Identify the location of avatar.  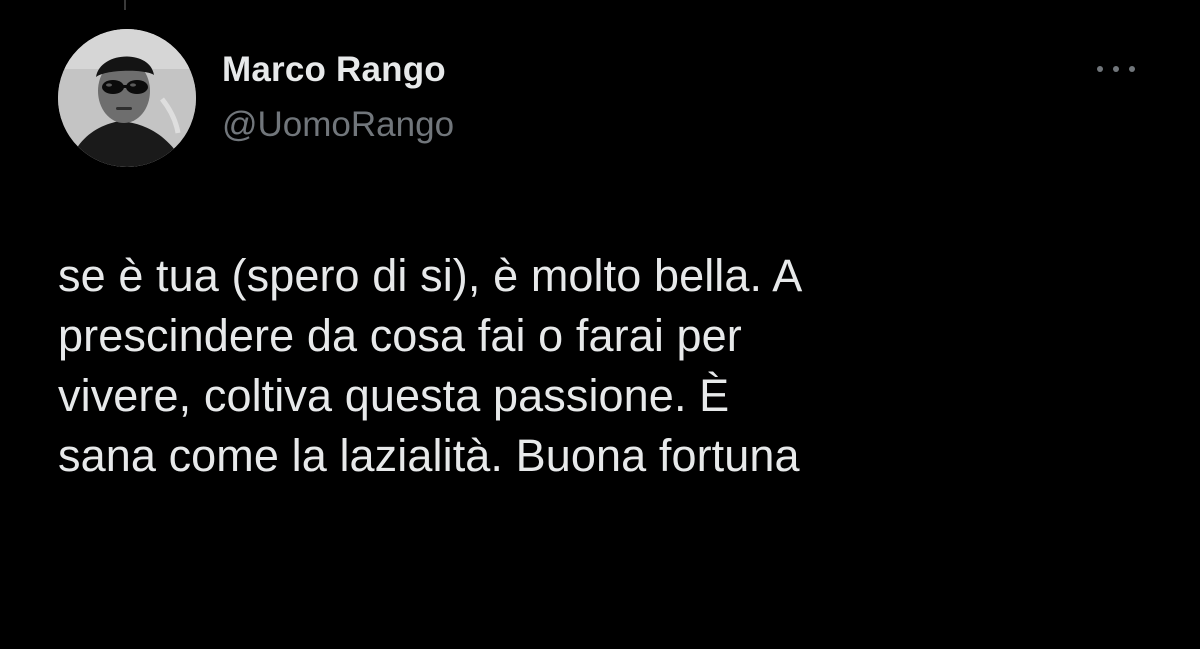
(127, 98).